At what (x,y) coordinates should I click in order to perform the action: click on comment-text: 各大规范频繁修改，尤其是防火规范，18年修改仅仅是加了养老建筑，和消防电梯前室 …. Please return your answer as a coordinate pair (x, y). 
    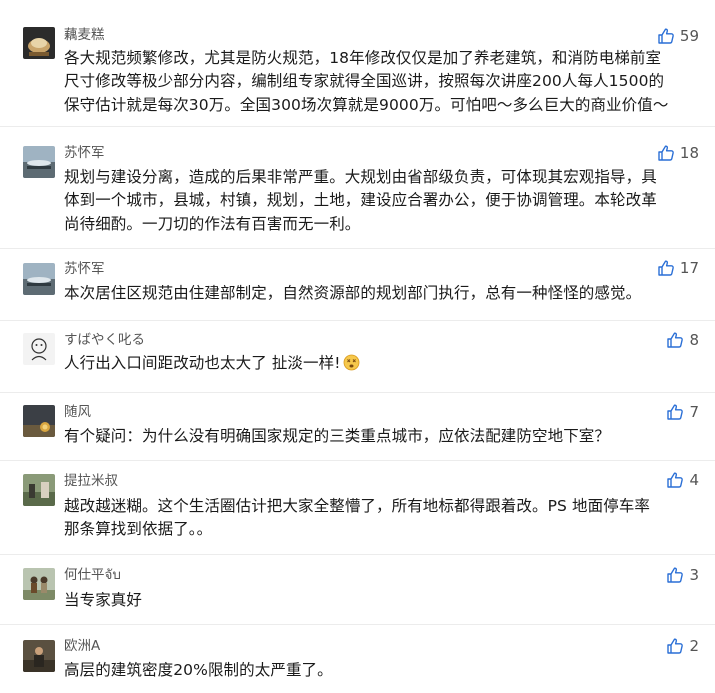
    Looking at the image, I should click on (380, 82).